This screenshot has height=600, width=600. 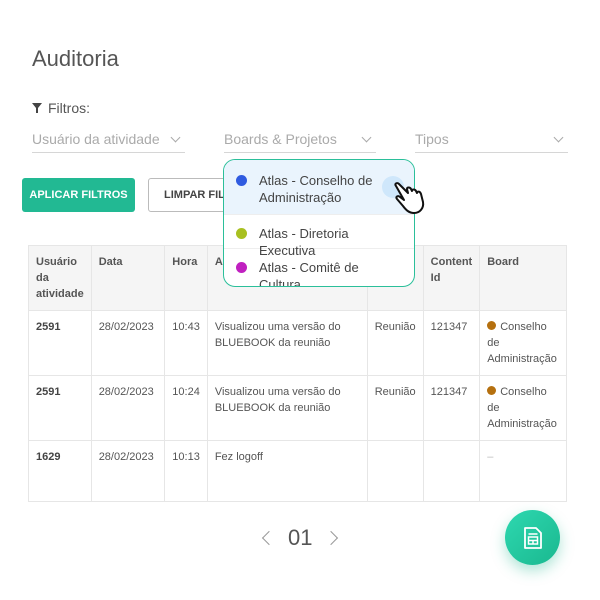 I want to click on header-time: Hora, so click(x=186, y=278).